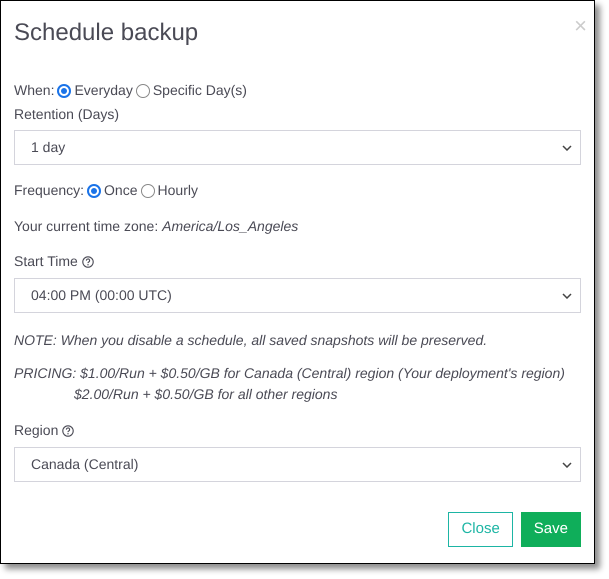 The height and width of the screenshot is (579, 609). What do you see at coordinates (36, 430) in the screenshot?
I see `field-label: Region` at bounding box center [36, 430].